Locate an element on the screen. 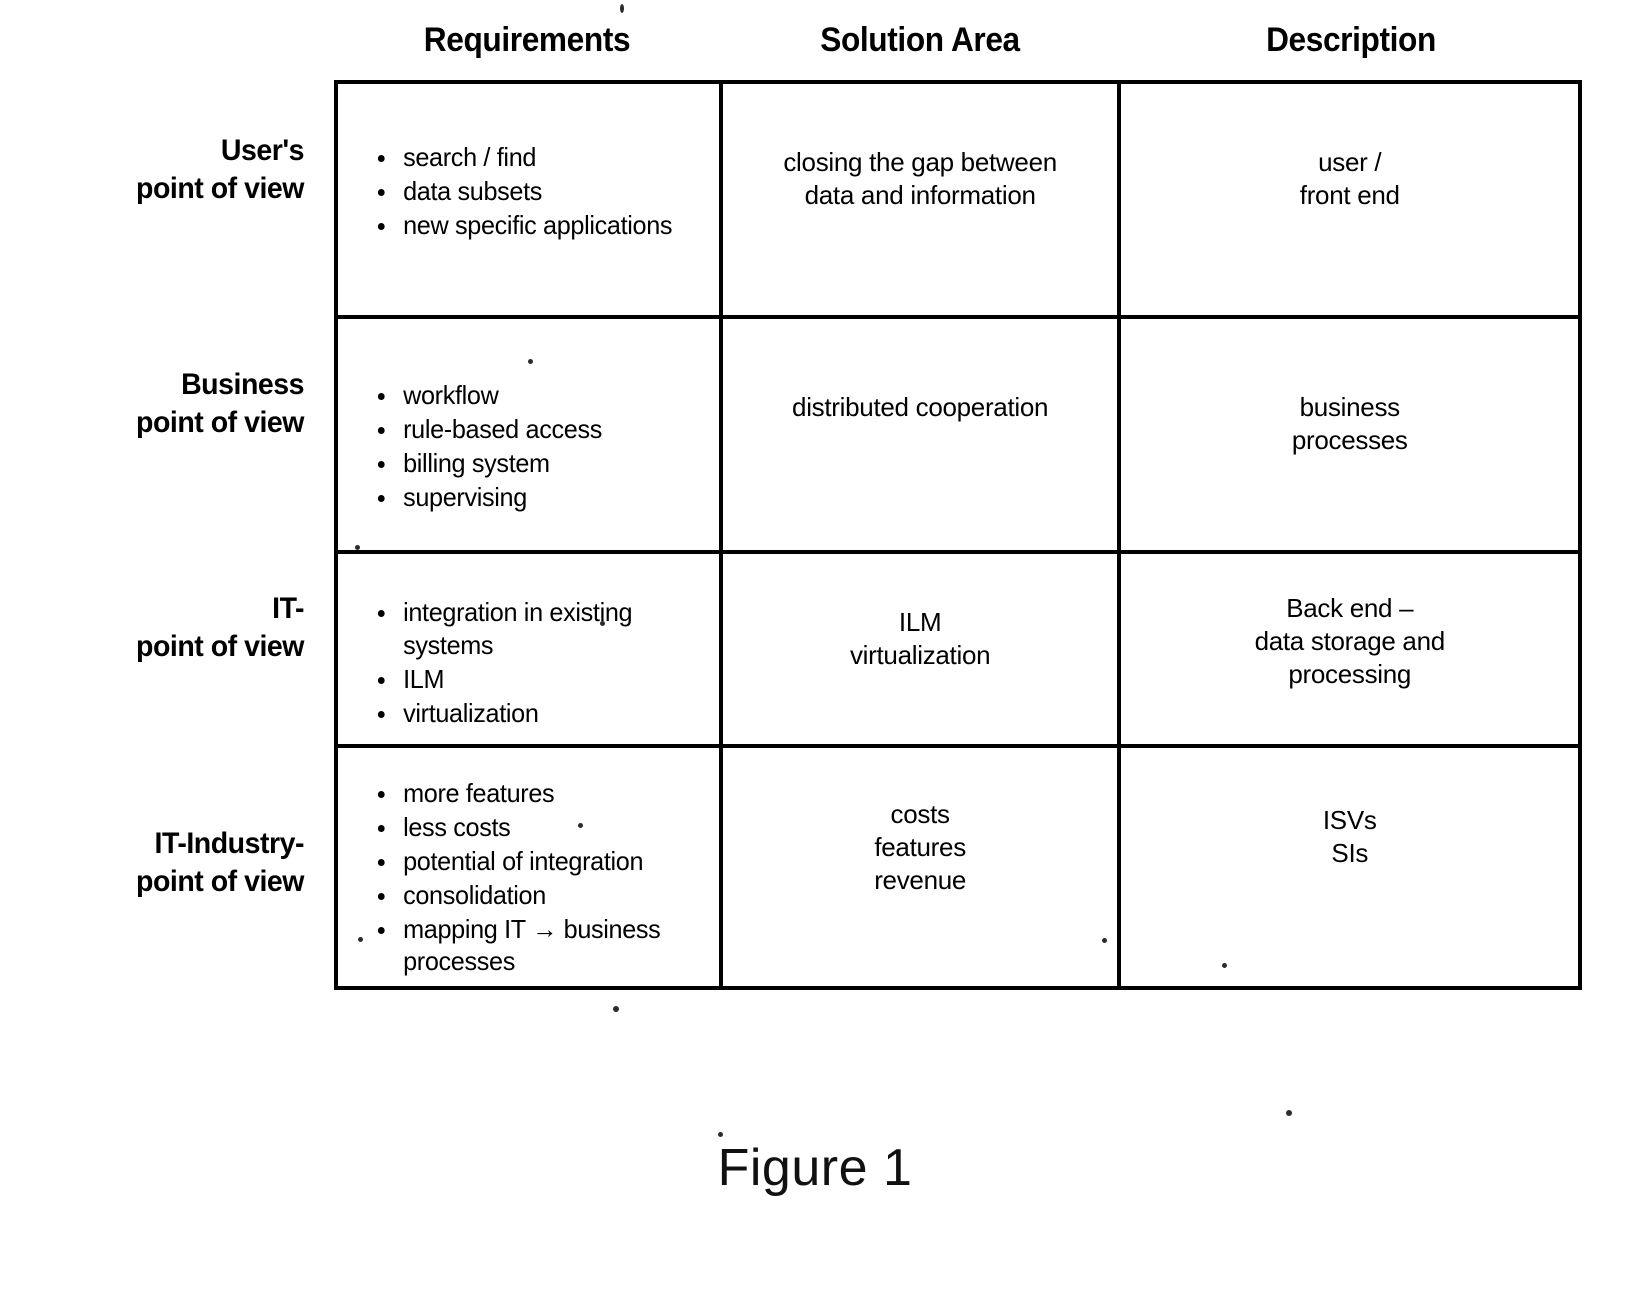 This screenshot has height=1290, width=1630. description-text: business processes is located at coordinates (1349, 424).